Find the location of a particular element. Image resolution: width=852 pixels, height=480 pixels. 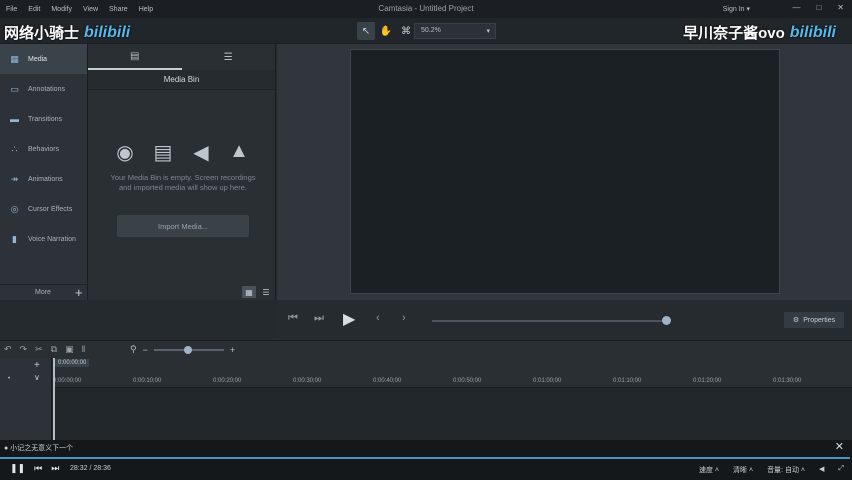

media-icon: ▦ is located at coordinates (14, 58).